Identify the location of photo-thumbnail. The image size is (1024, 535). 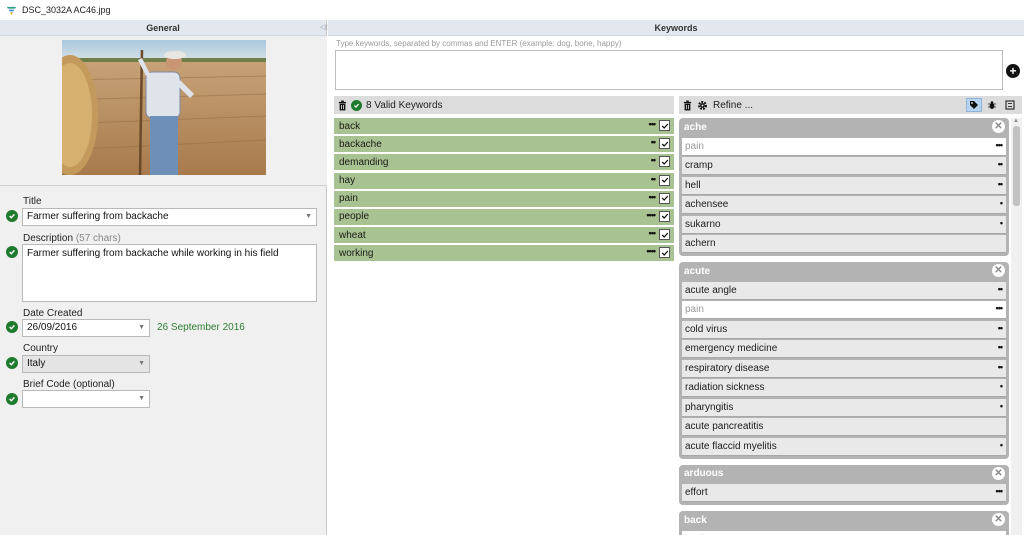
(164, 107).